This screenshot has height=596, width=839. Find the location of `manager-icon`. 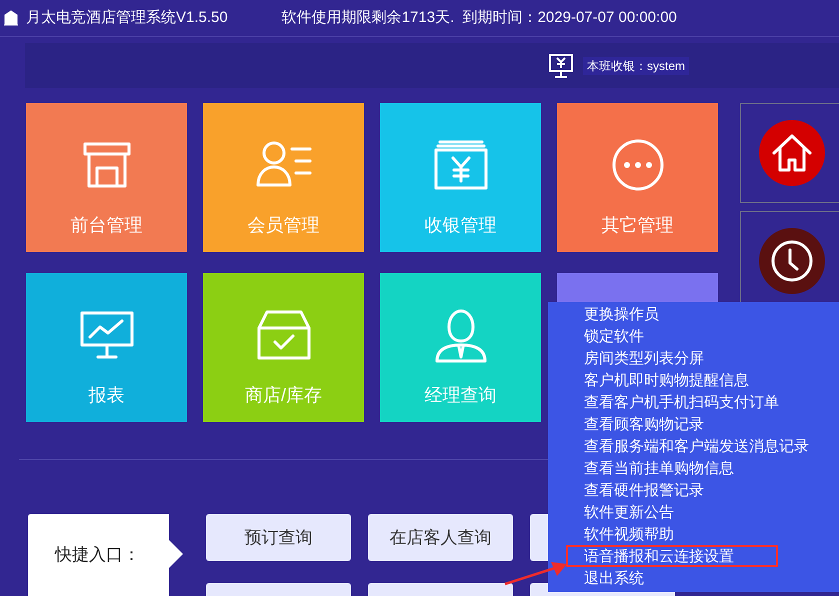

manager-icon is located at coordinates (460, 335).